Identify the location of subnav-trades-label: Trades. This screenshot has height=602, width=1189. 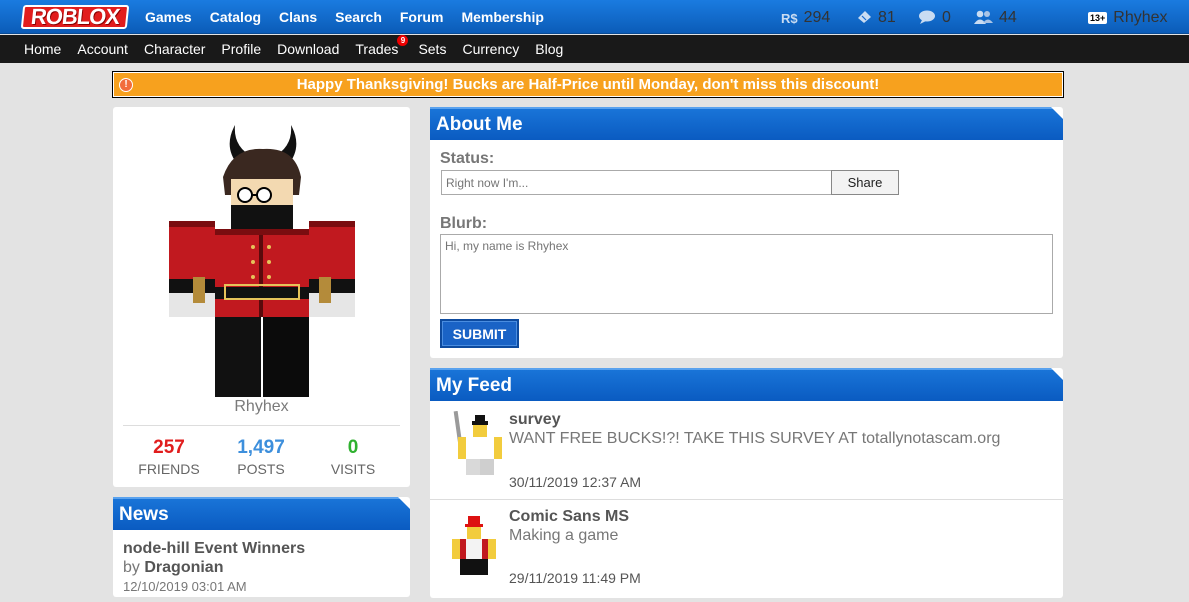
(377, 49).